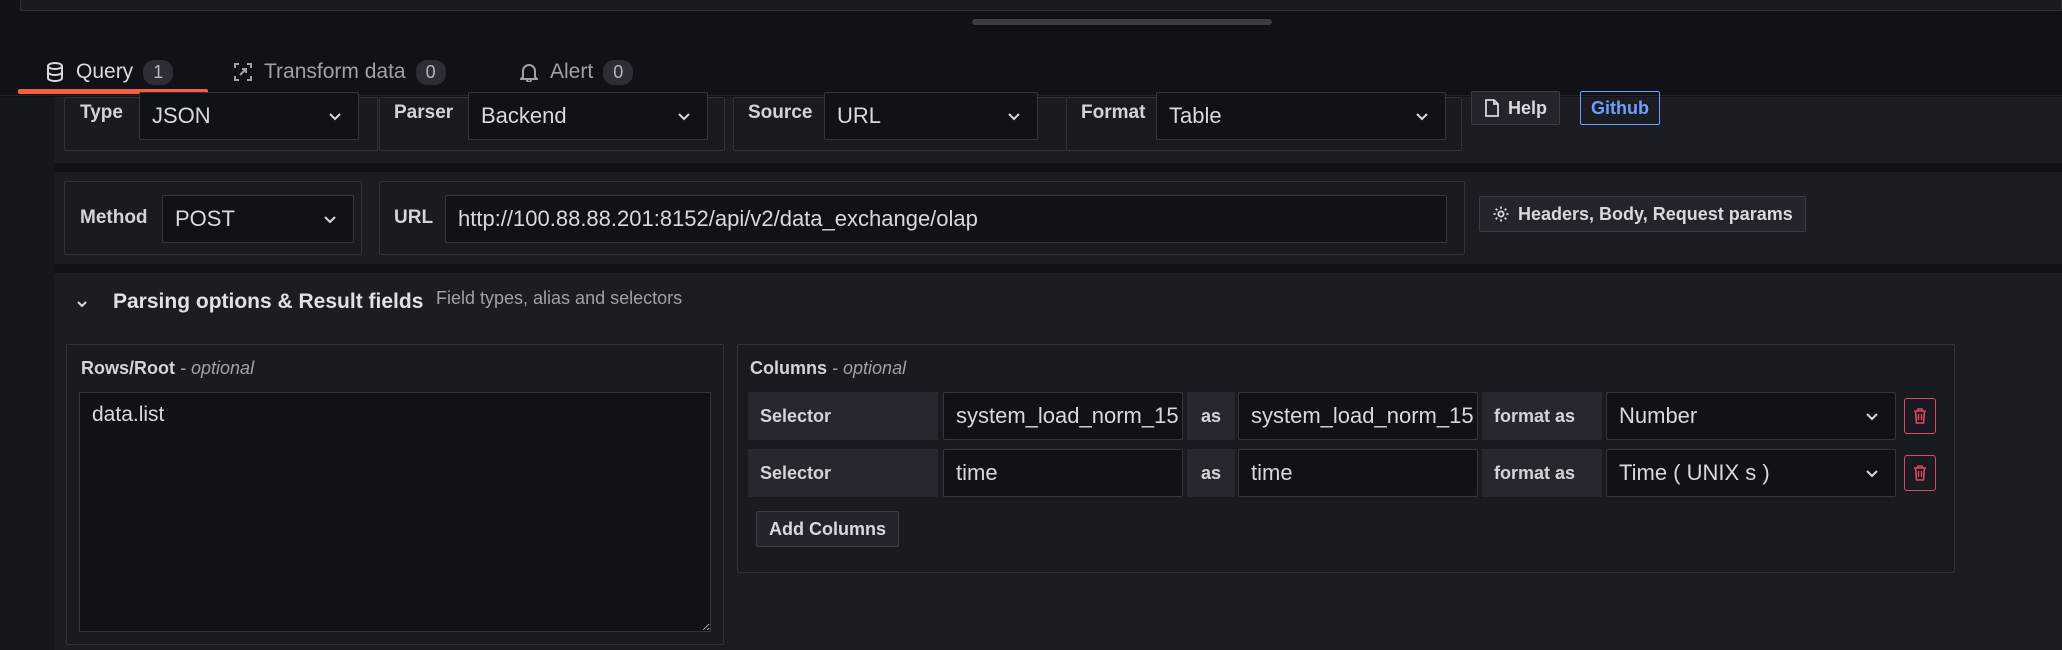 Image resolution: width=2062 pixels, height=650 pixels. I want to click on source-select-value: URL, so click(859, 115).